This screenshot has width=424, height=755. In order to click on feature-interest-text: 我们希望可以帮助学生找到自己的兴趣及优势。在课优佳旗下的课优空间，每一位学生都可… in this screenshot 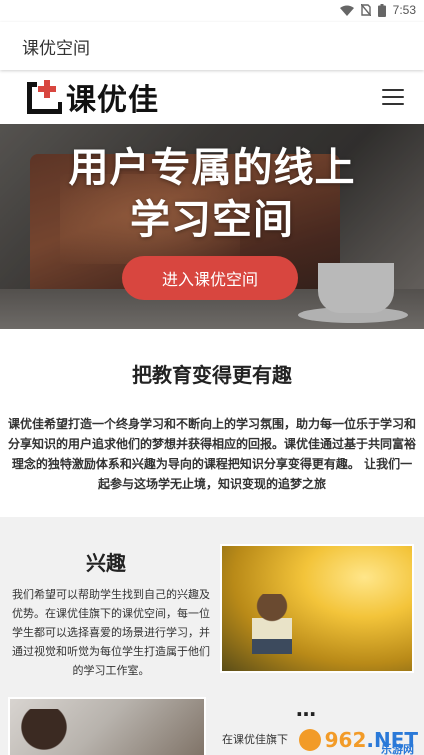, I will do `click(111, 632)`.